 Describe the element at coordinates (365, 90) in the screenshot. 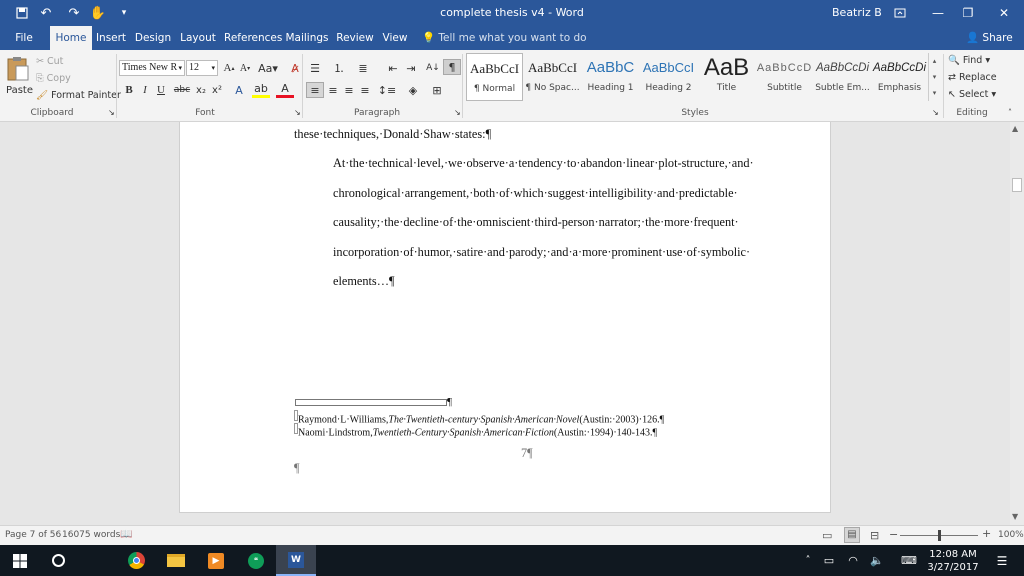

I see `justify-icon: ≡` at that location.